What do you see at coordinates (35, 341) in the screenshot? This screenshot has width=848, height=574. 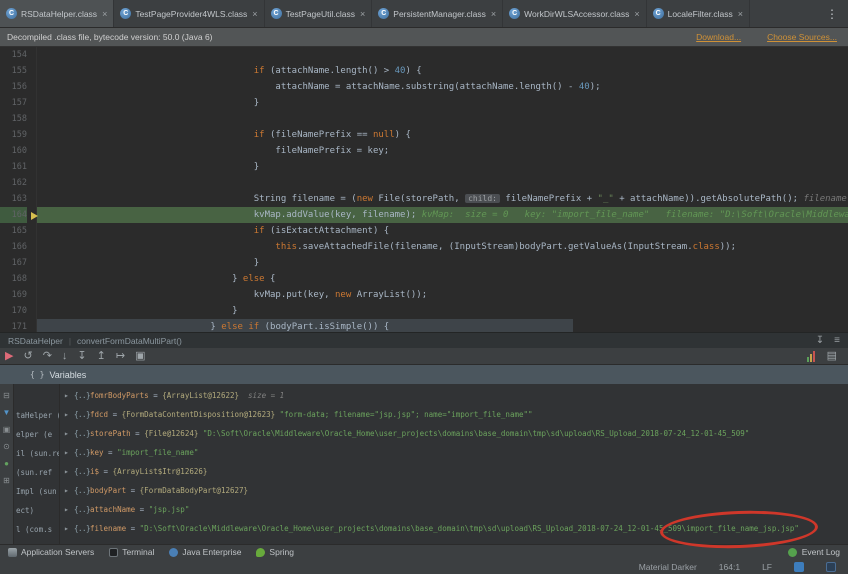 I see `breadcrumb-item-class: RSDataHelper` at bounding box center [35, 341].